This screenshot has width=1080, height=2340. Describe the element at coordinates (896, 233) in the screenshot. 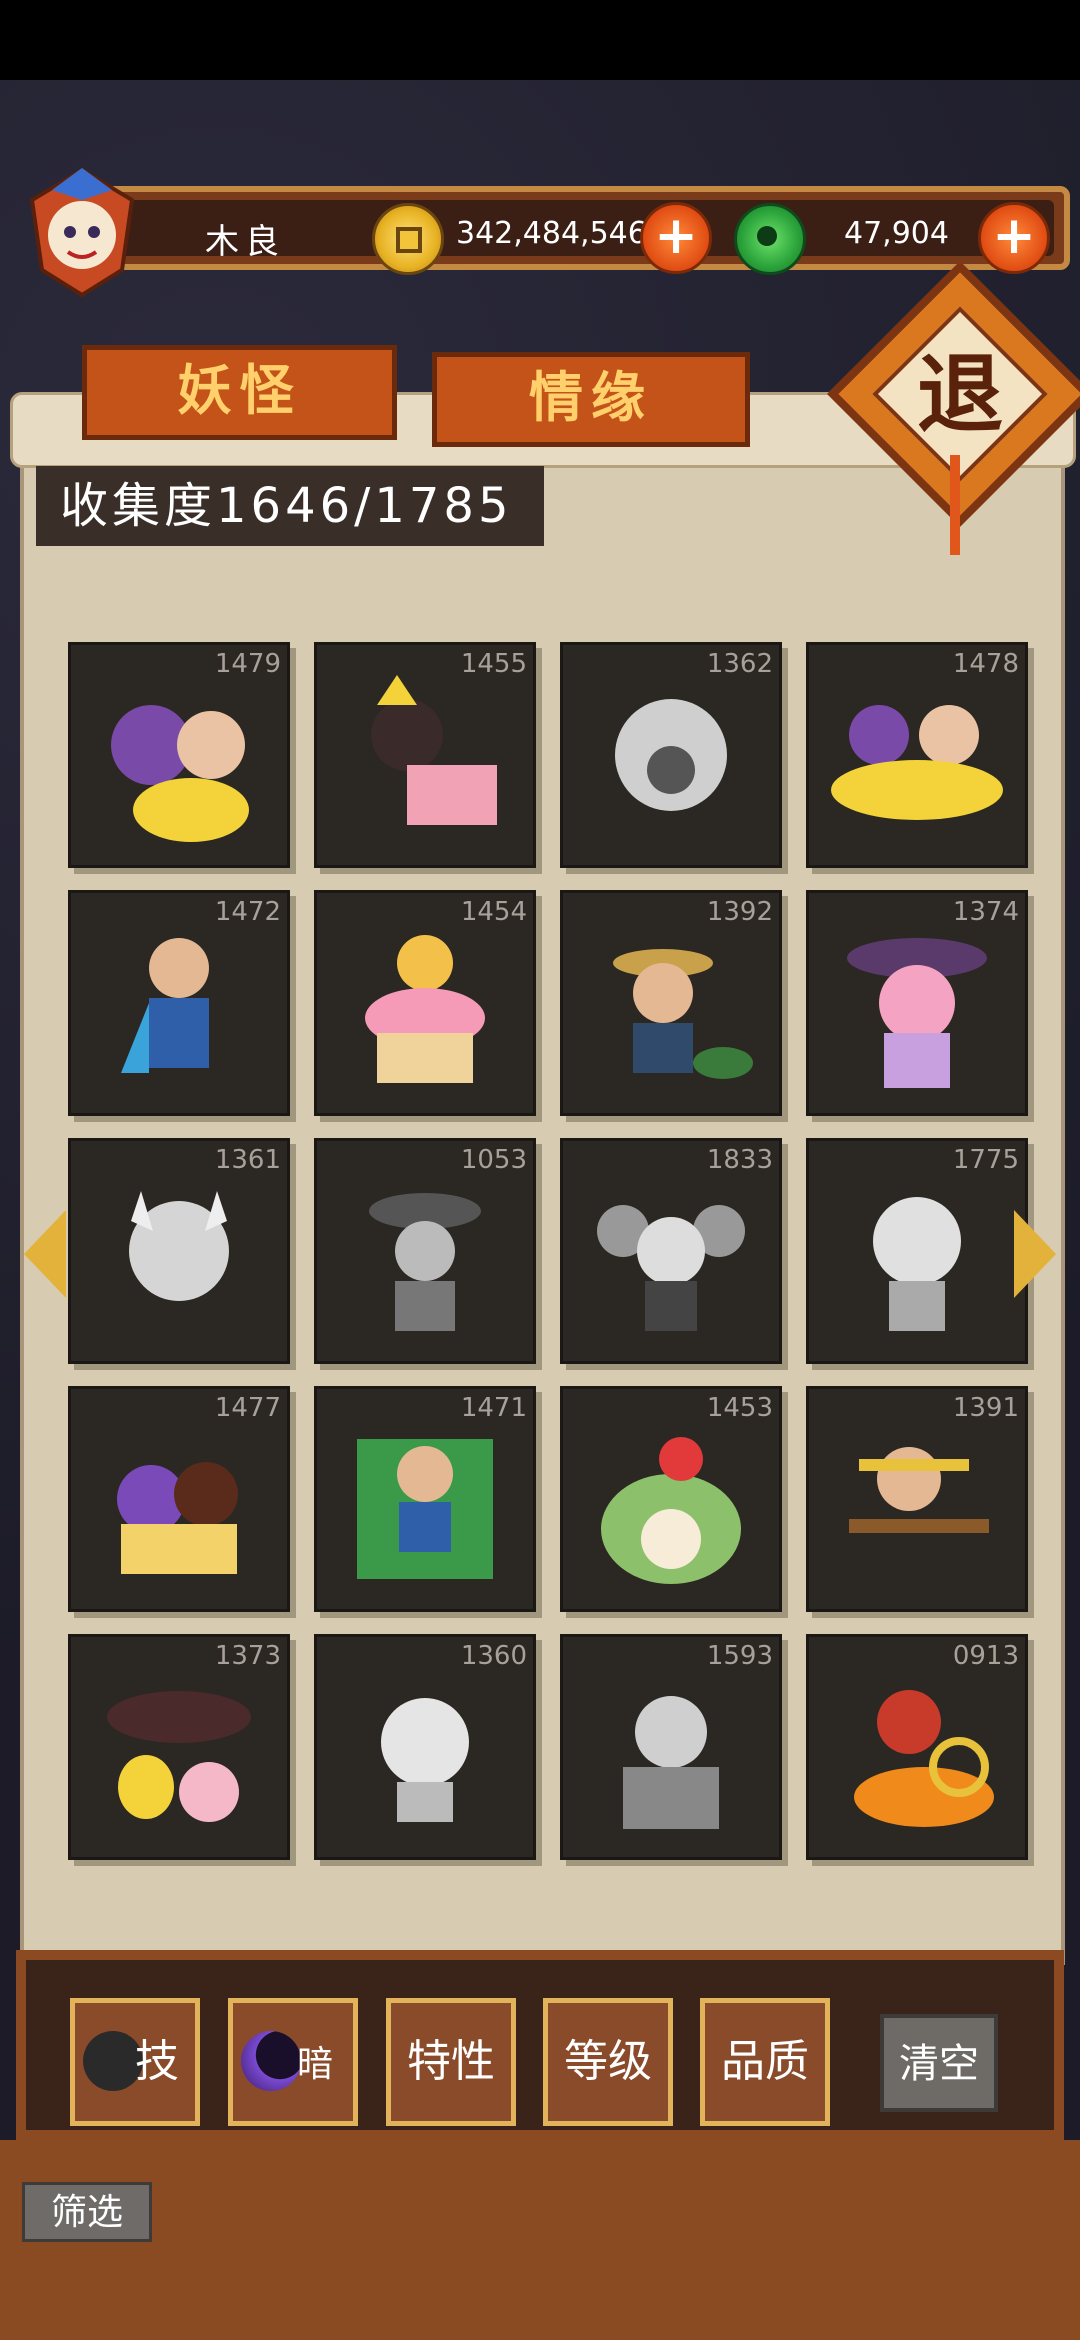

I see `jade-amount: 47,904` at that location.